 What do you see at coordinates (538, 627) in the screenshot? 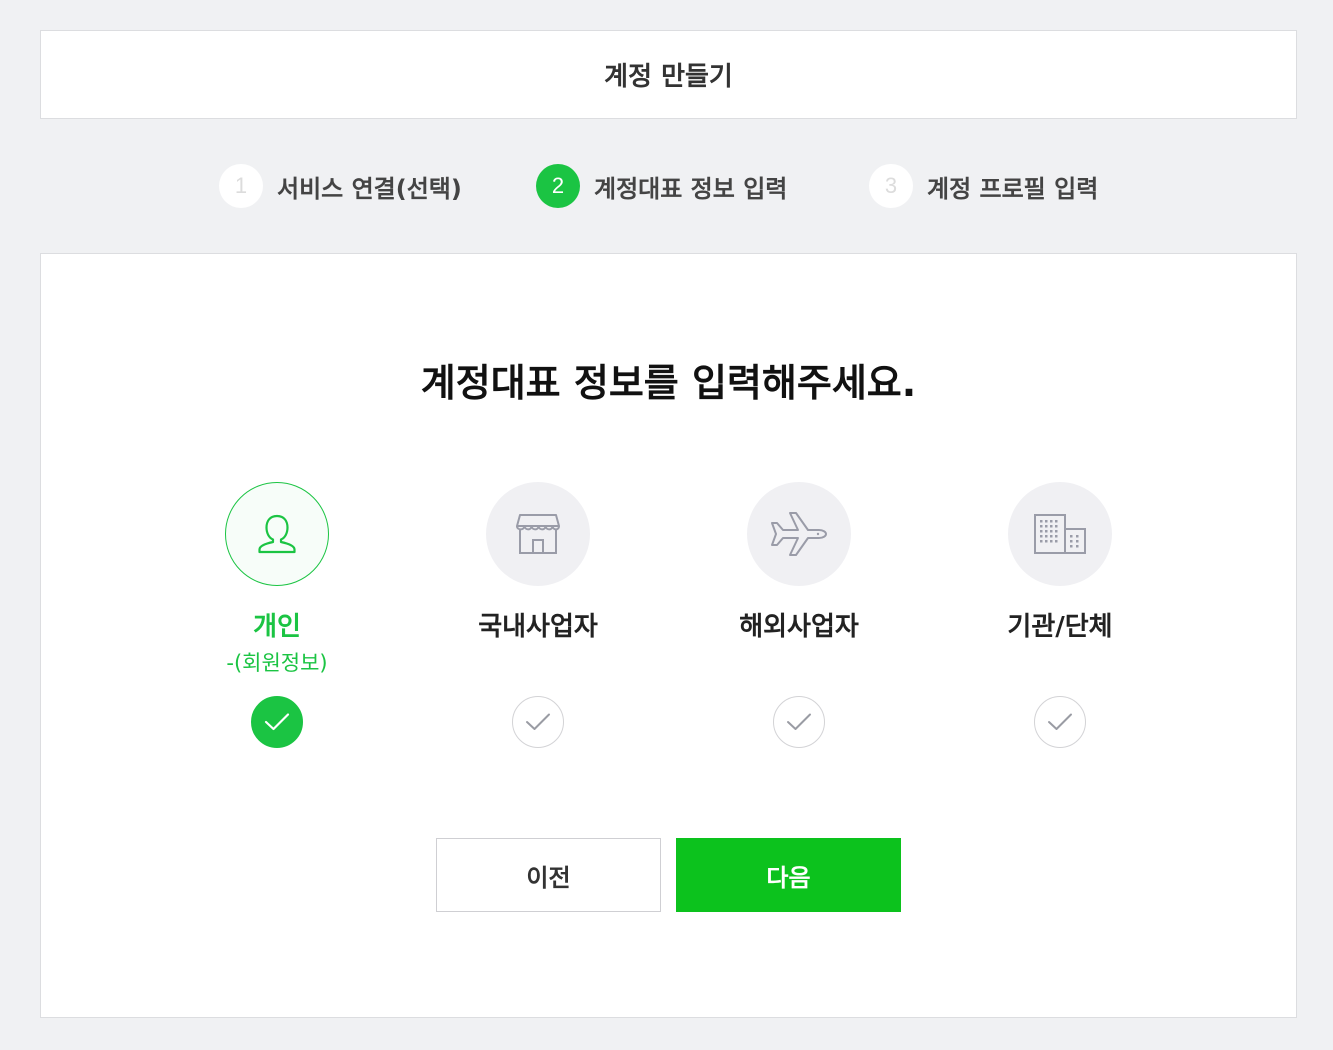
I see `option-name: 국내사업자` at bounding box center [538, 627].